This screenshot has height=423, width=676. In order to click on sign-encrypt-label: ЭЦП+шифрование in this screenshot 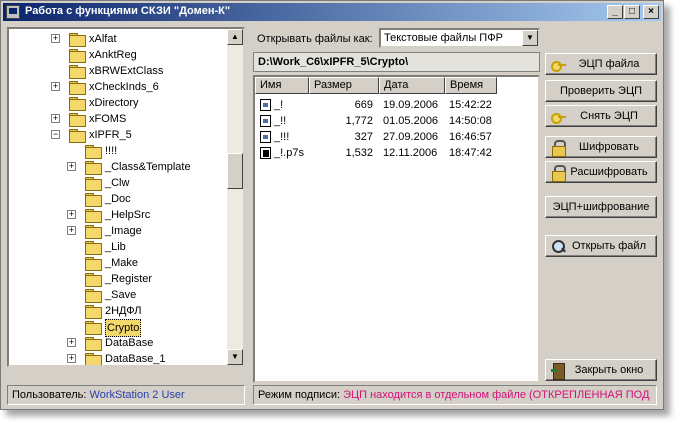, I will do `click(601, 207)`.